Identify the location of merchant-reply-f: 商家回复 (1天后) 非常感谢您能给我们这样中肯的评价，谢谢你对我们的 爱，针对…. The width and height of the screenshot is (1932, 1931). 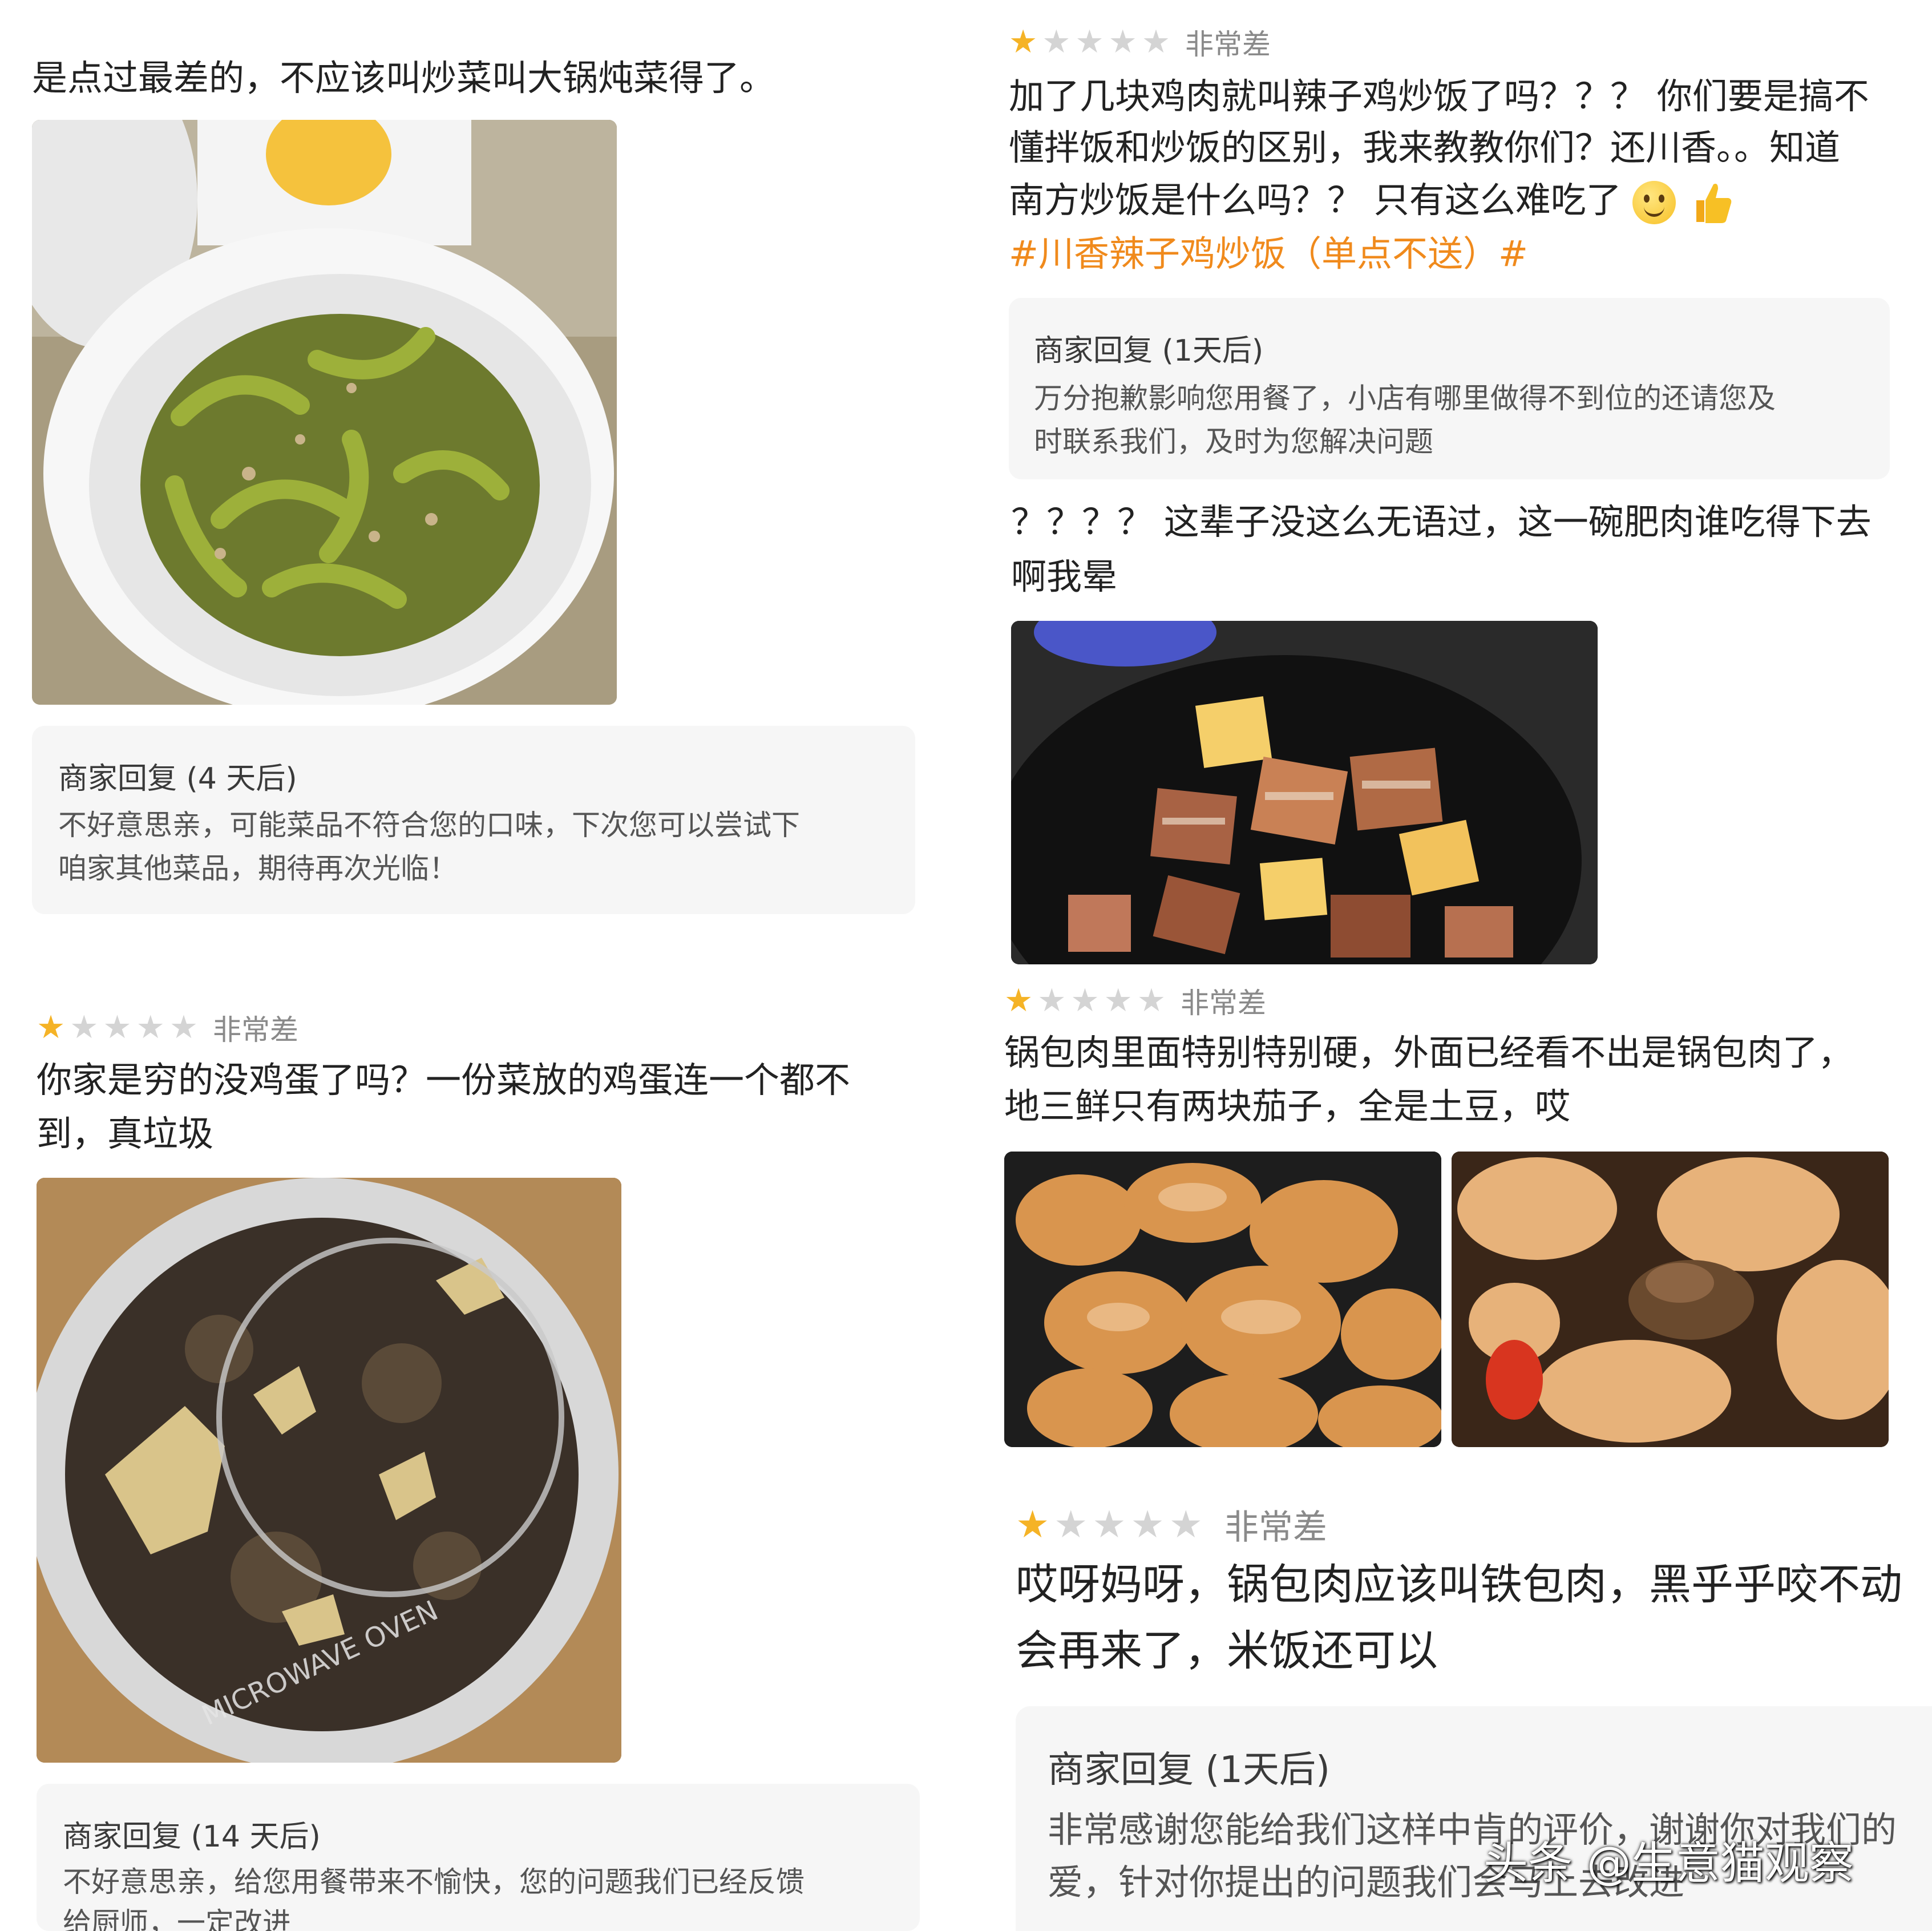
(1474, 1819).